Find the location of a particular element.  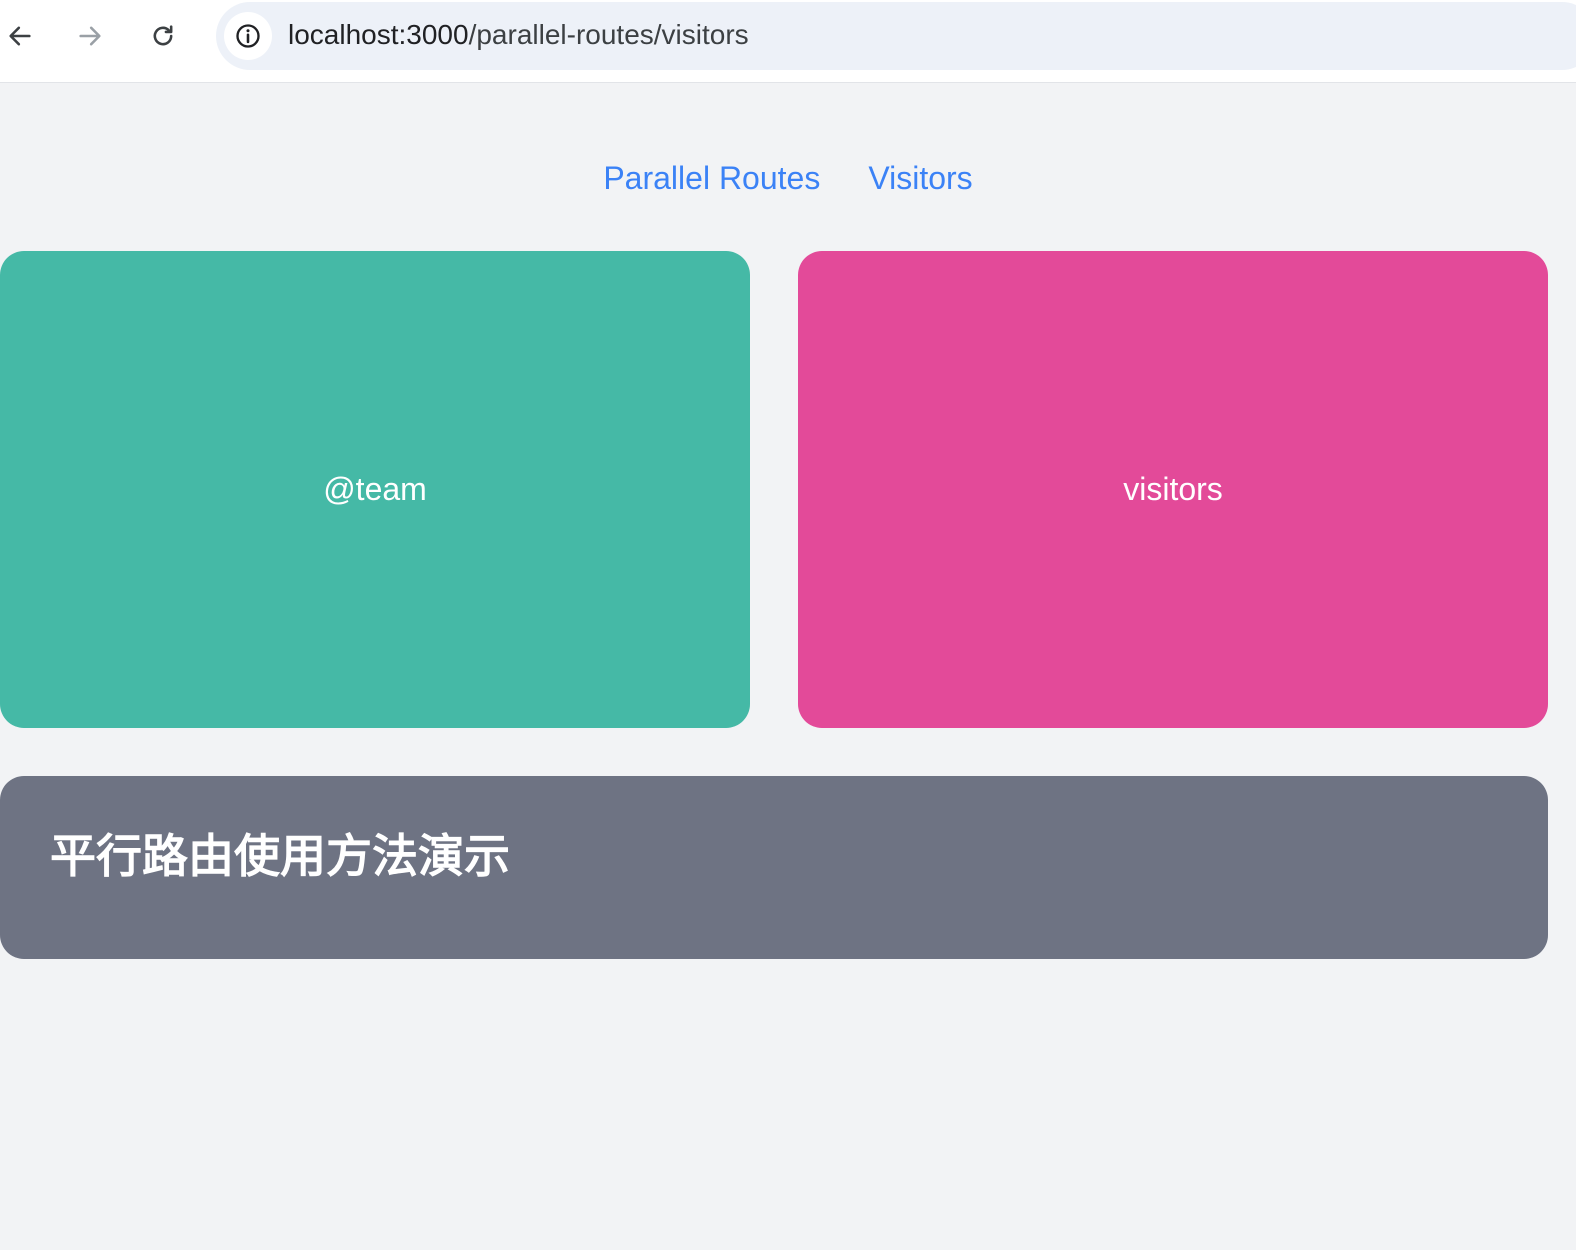

nav-link-parallel-routes: Parallel Routes is located at coordinates (711, 180).